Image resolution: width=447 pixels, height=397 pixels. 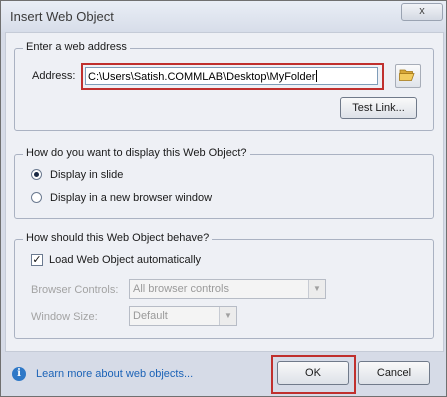 I want to click on close-icon: x, so click(x=422, y=11).